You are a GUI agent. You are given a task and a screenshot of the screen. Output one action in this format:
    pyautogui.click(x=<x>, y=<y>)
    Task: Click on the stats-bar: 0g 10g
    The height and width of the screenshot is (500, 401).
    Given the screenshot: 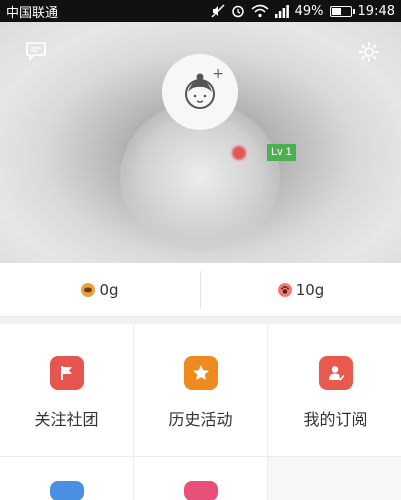 What is the action you would take?
    pyautogui.click(x=200, y=290)
    